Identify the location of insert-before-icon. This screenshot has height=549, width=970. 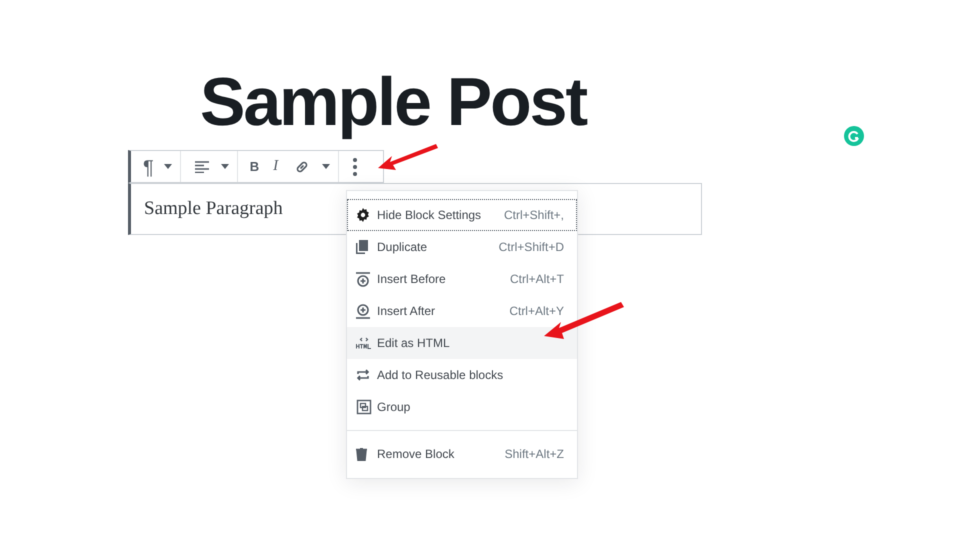
(363, 279).